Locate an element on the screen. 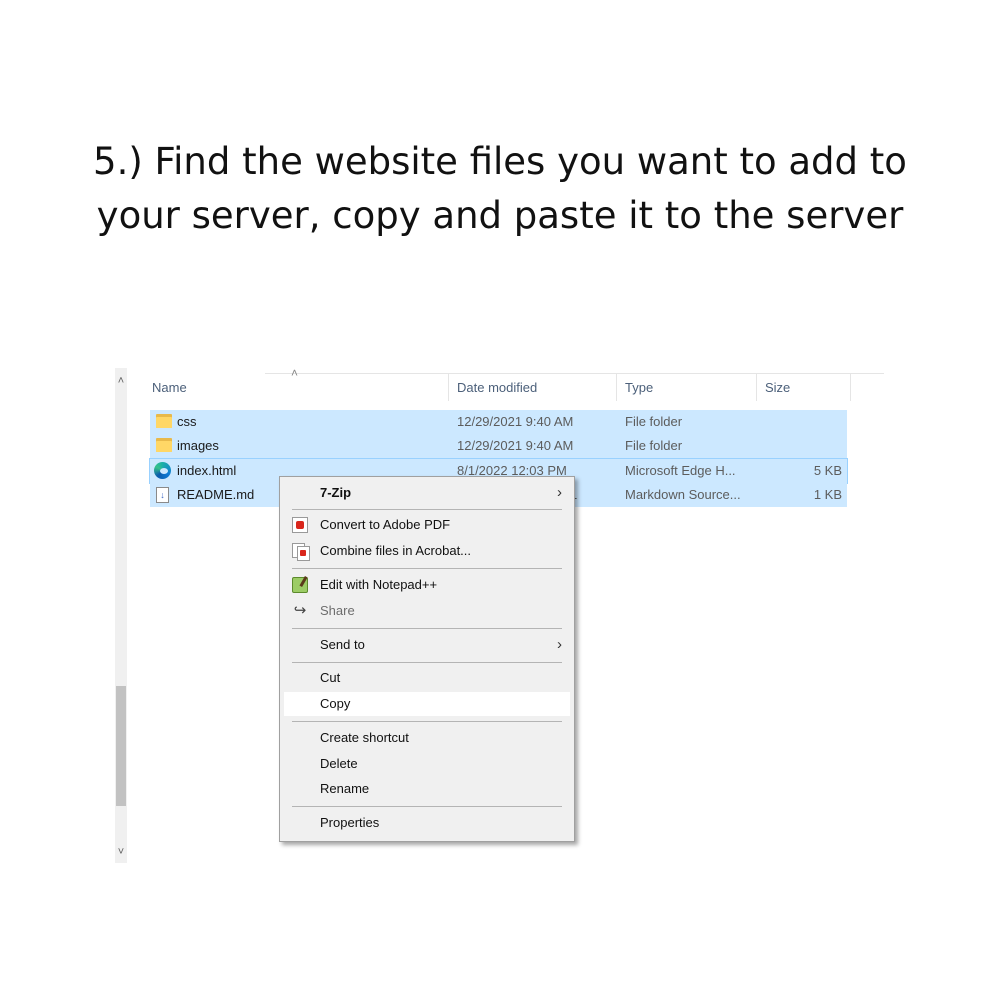 The width and height of the screenshot is (1000, 1000). notepad-plus-plus-icon is located at coordinates (300, 585).